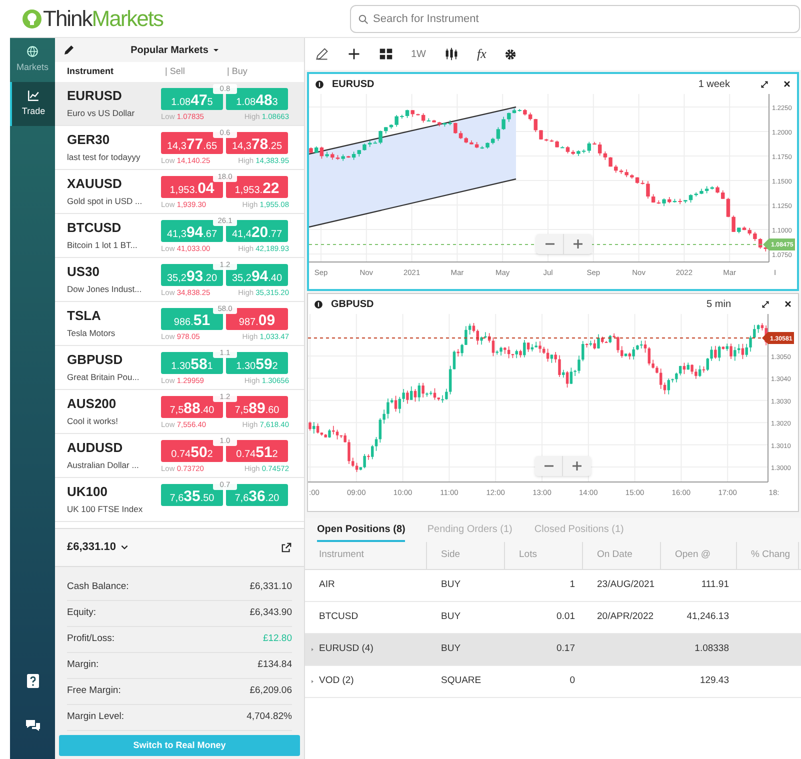  I want to click on table-cell-text: 111.91, so click(715, 585).